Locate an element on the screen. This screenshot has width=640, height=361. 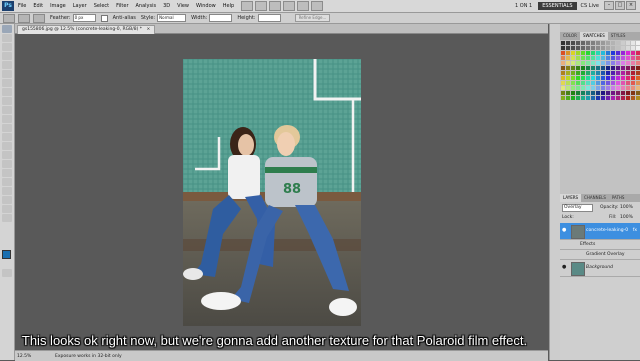
menu-window: Window is located at coordinates (206, 6).